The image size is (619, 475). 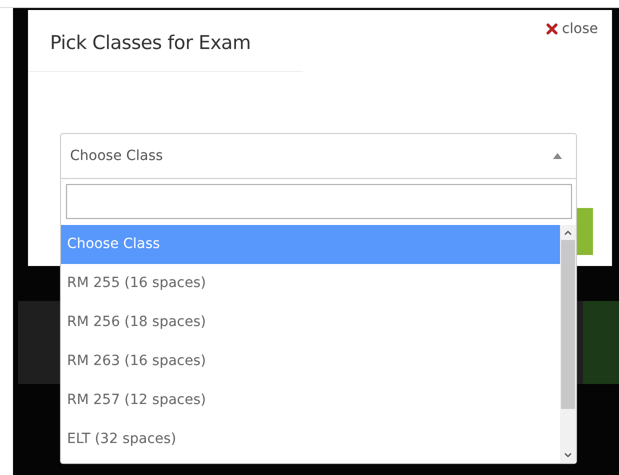 I want to click on scroll-up-icon, so click(x=568, y=232).